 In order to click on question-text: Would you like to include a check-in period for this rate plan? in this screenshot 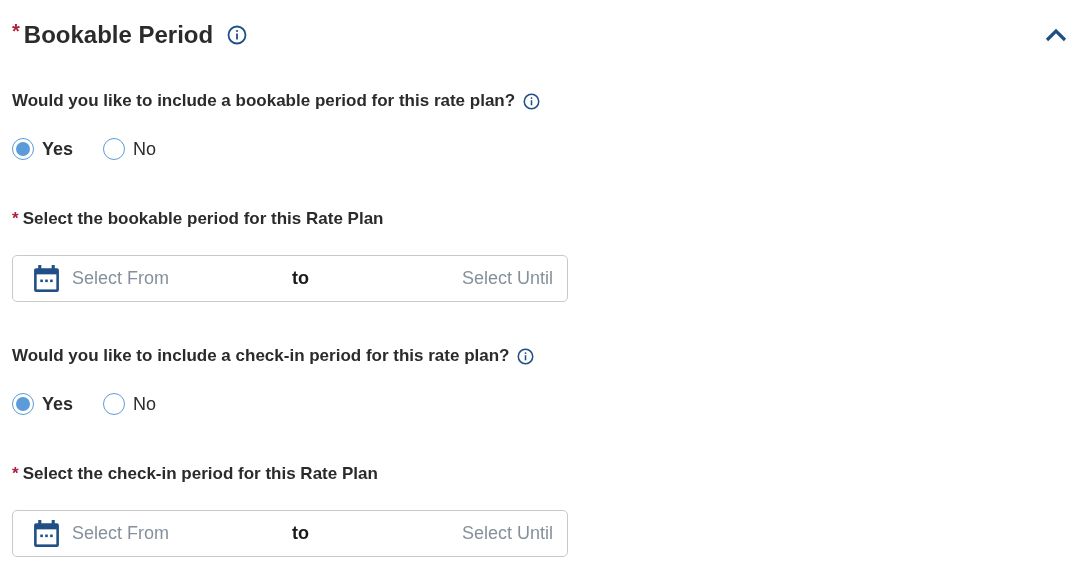, I will do `click(261, 356)`.